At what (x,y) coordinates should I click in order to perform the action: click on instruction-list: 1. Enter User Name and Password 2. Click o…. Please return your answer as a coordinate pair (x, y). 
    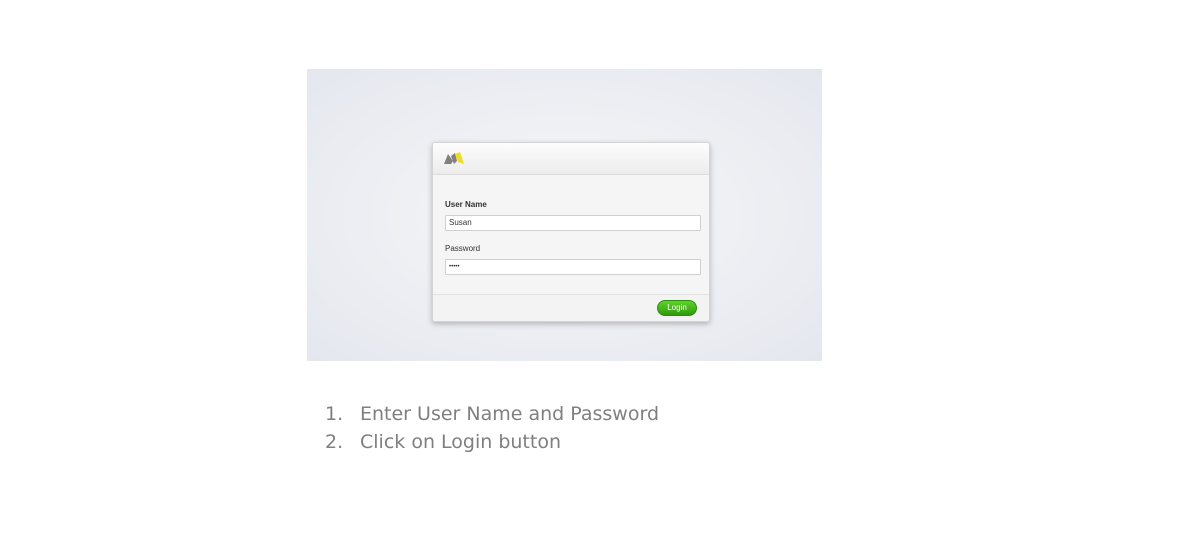
    Looking at the image, I should click on (492, 428).